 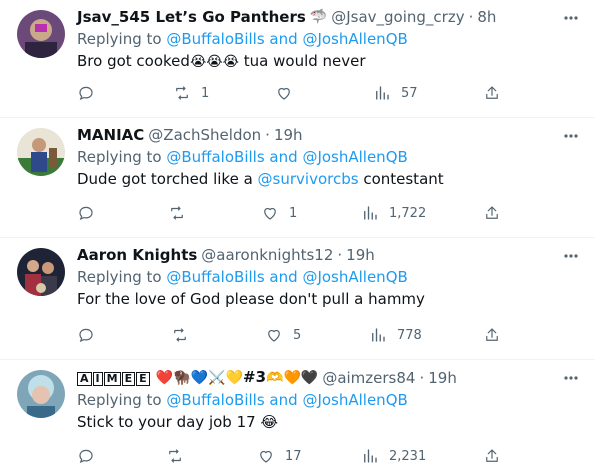 What do you see at coordinates (326, 335) in the screenshot?
I see `tweet-actions: 5 778` at bounding box center [326, 335].